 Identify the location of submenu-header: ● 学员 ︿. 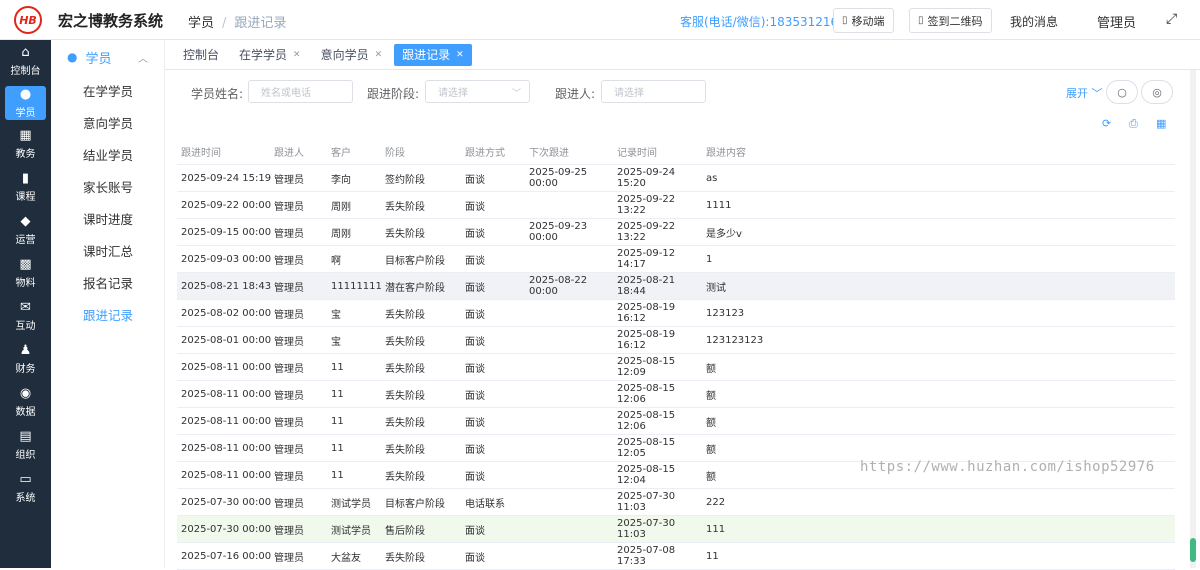
(107, 57).